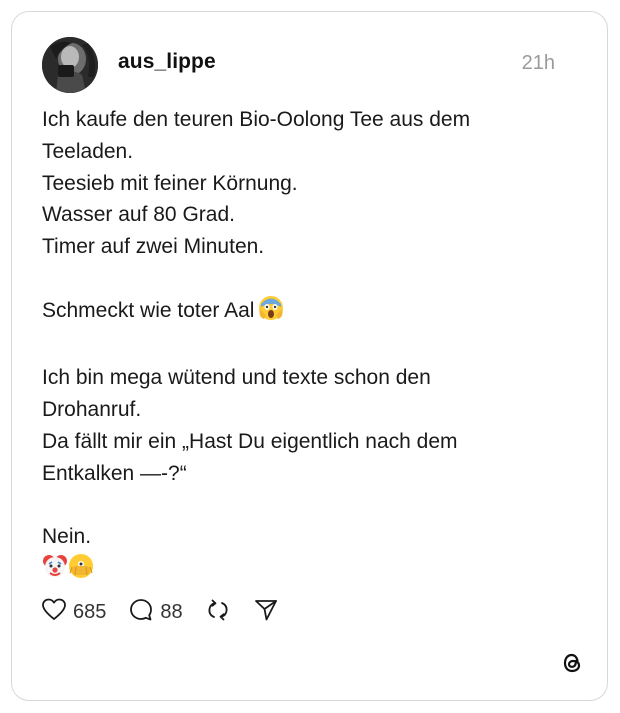  I want to click on avatar, so click(70, 65).